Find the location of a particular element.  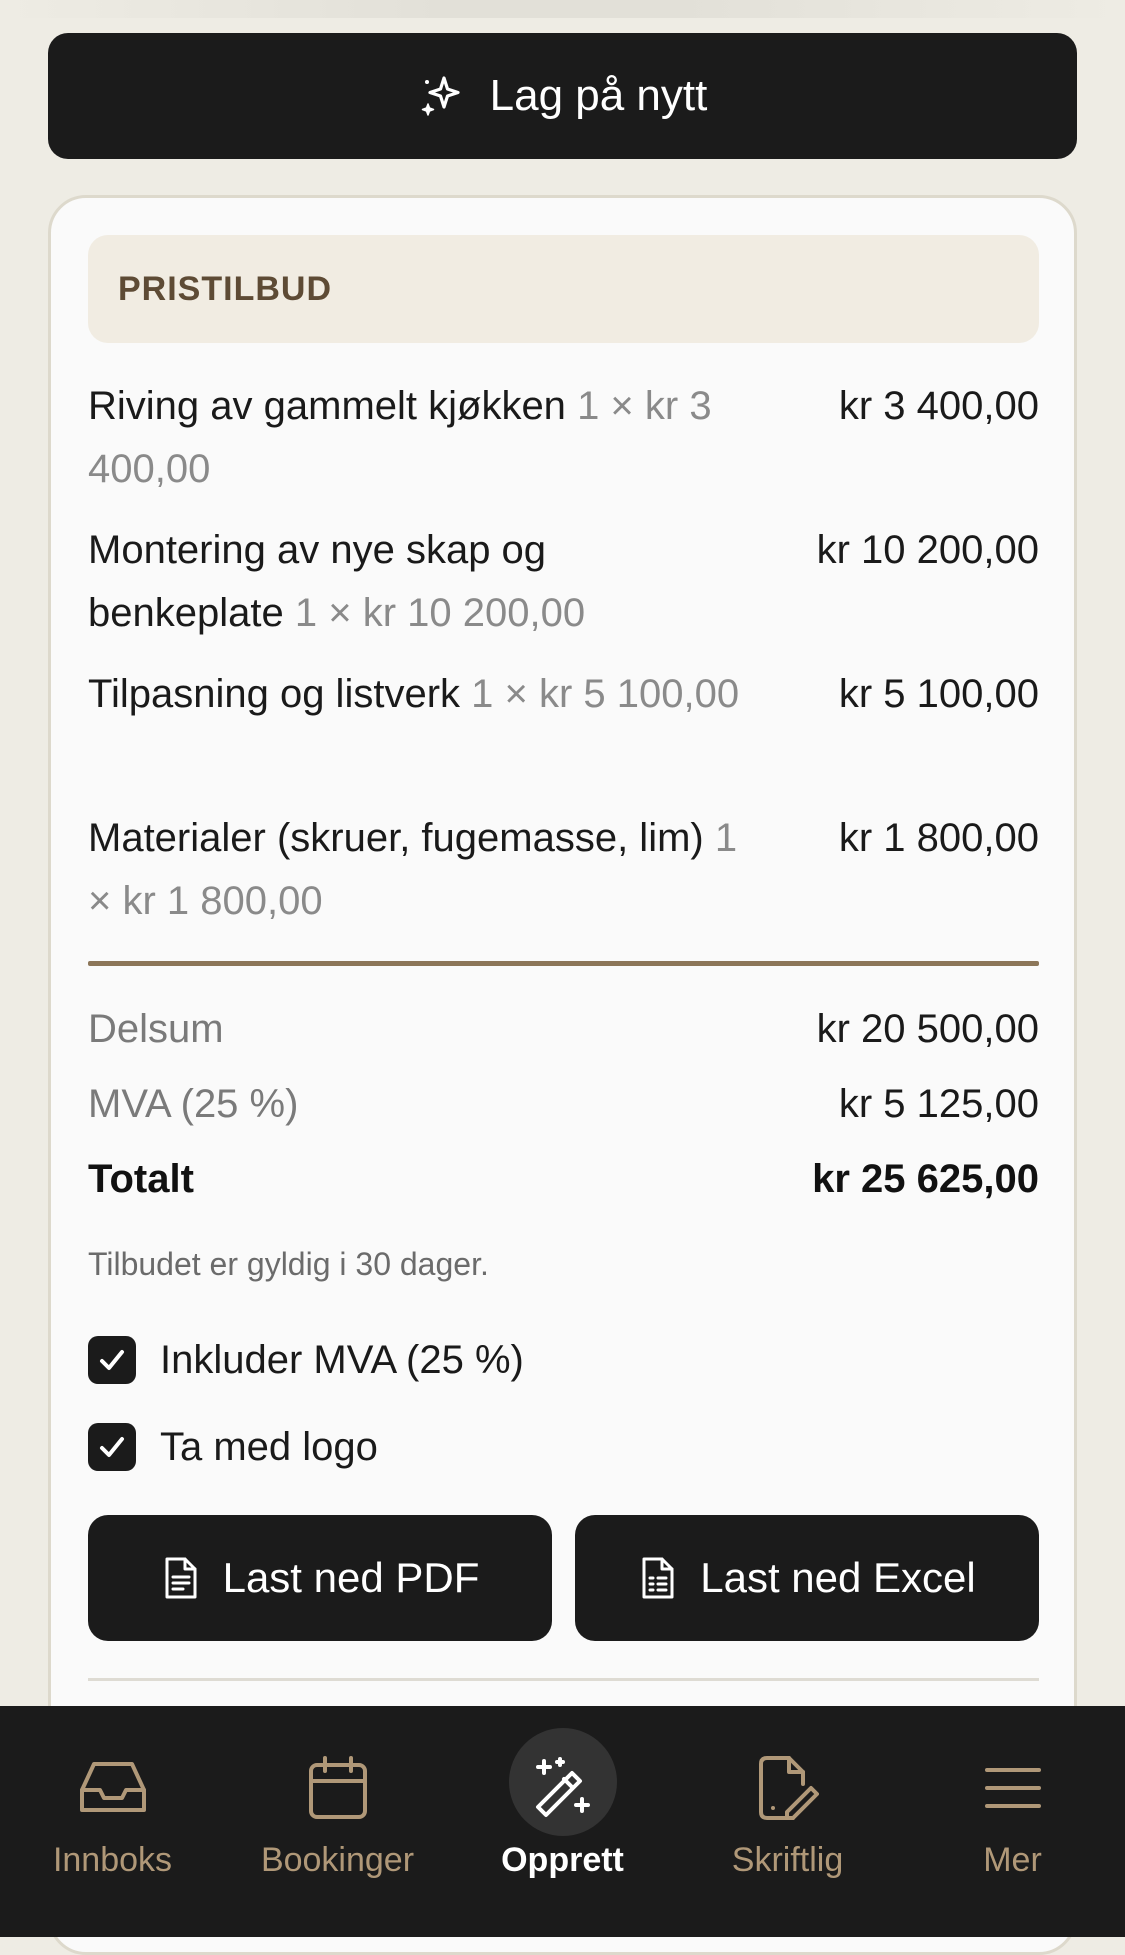

total-label: Totalt is located at coordinates (141, 1179).